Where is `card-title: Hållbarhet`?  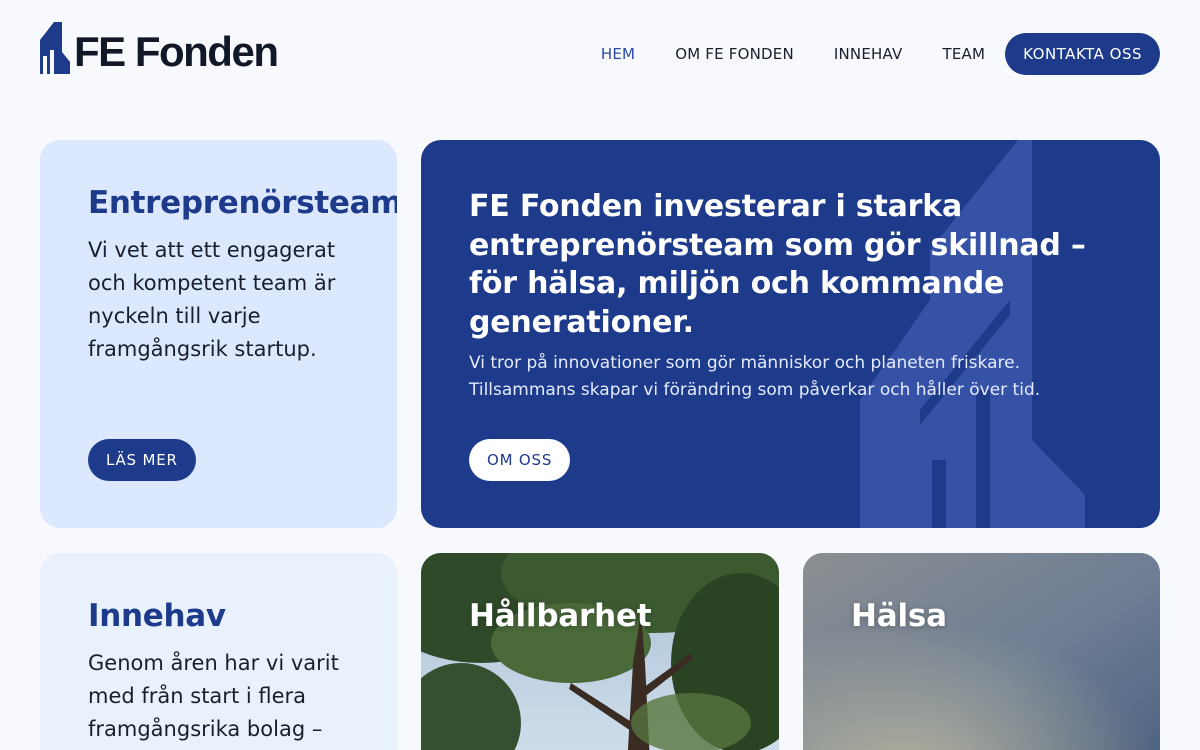
card-title: Hållbarhet is located at coordinates (560, 616).